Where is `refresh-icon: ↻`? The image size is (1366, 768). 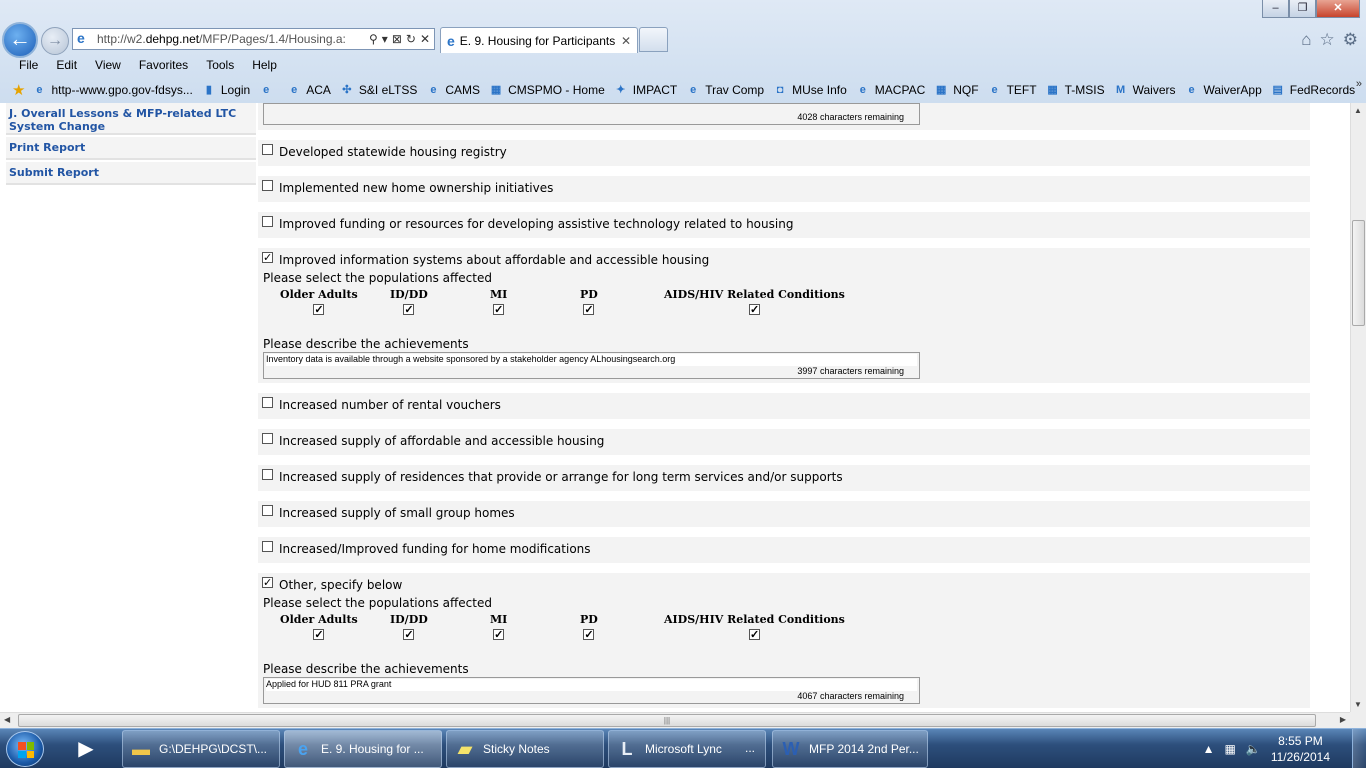
refresh-icon: ↻ is located at coordinates (411, 39).